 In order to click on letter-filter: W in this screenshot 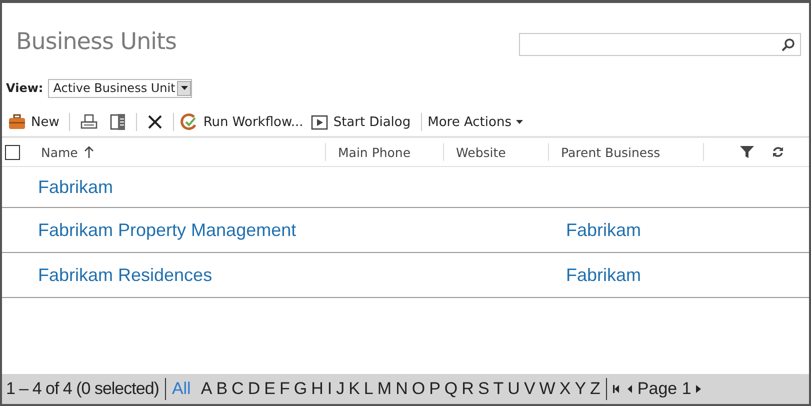, I will do `click(547, 389)`.